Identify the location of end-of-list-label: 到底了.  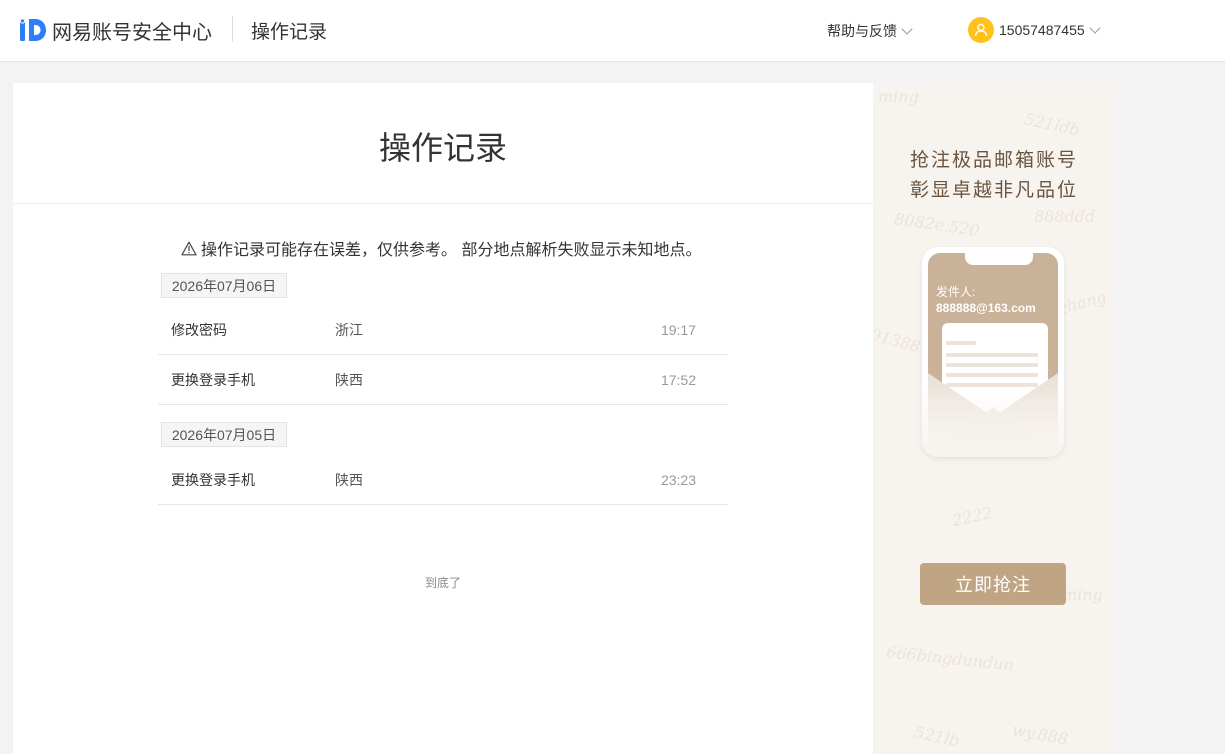
(442, 583).